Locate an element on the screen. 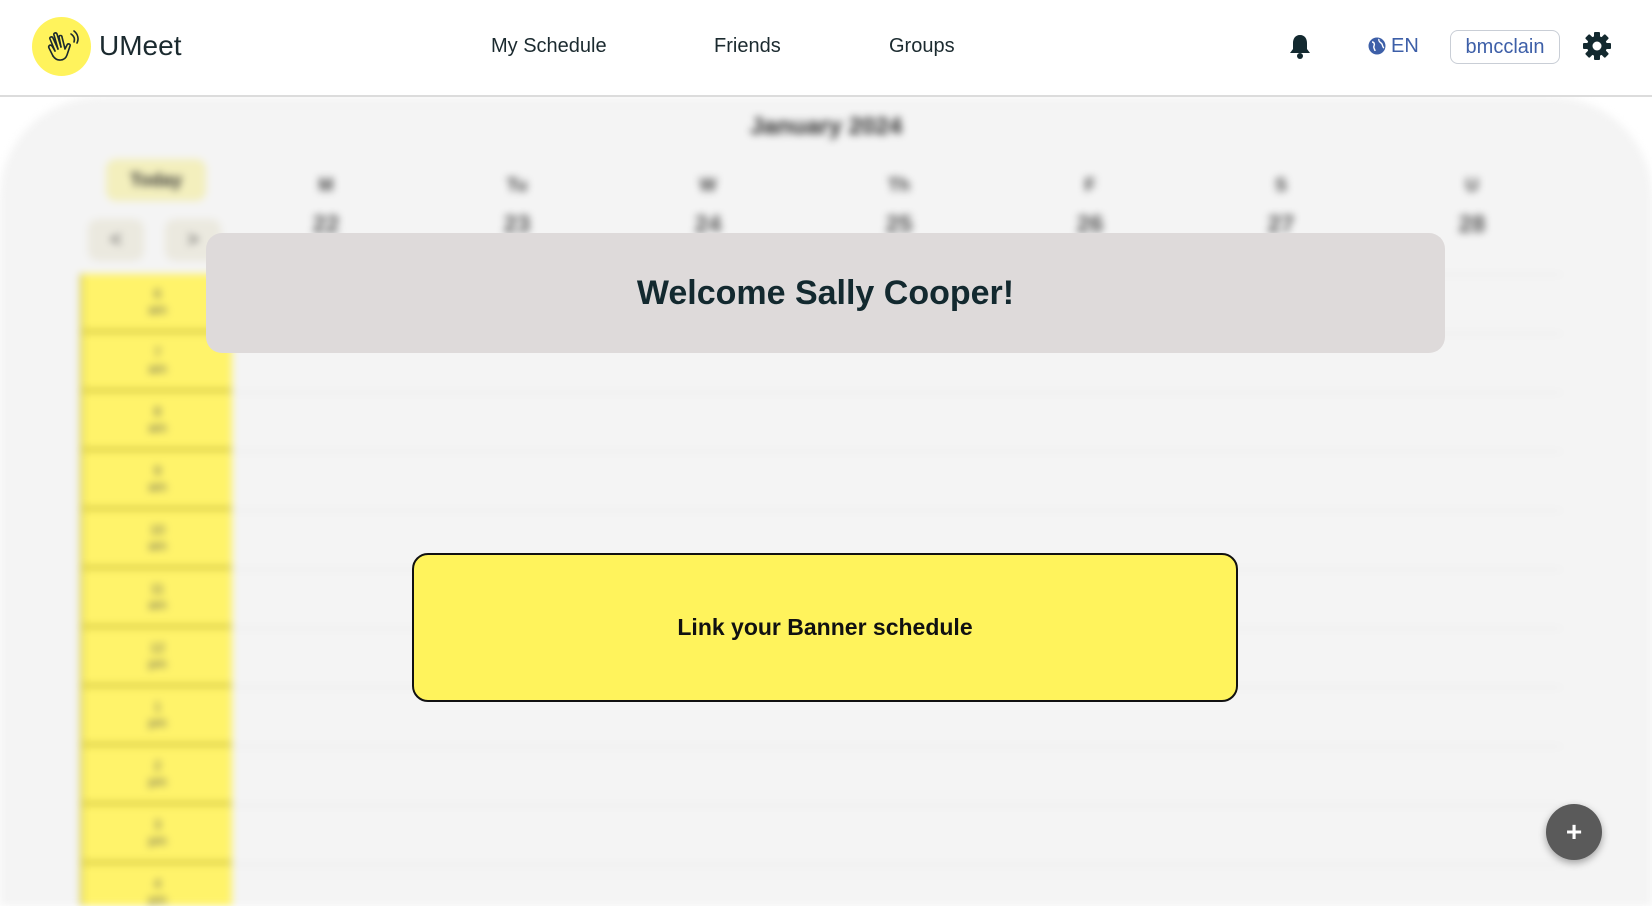 This screenshot has width=1652, height=906. language-label: EN is located at coordinates (1405, 46).